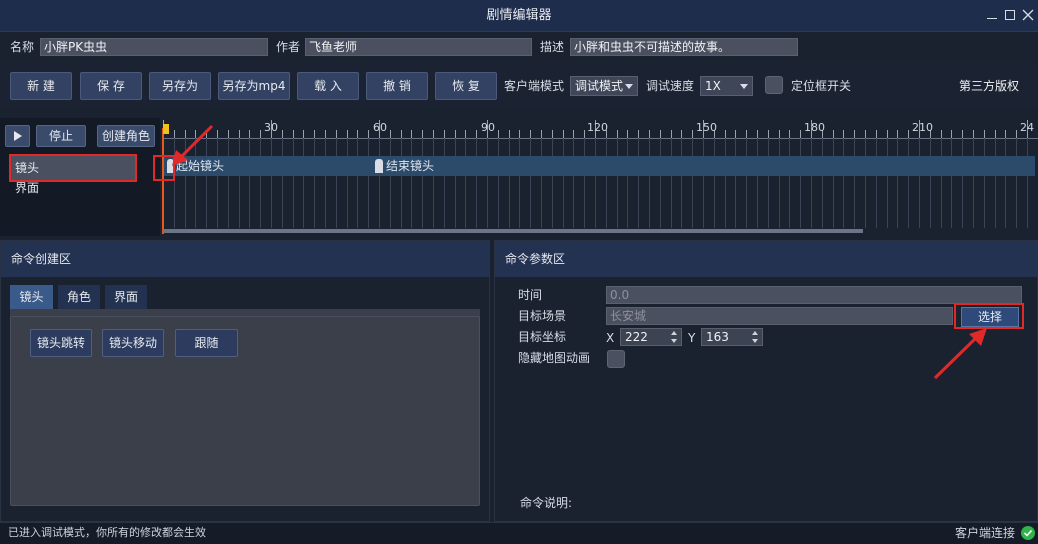 The width and height of the screenshot is (1038, 544). I want to click on camera-move-button: 镜头移动, so click(133, 343).